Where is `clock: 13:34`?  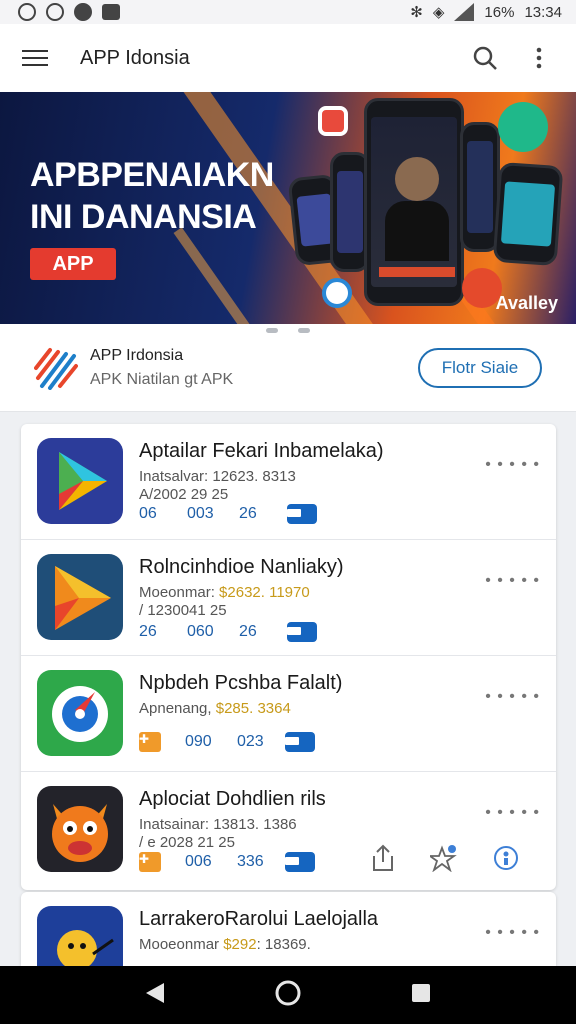
clock: 13:34 is located at coordinates (543, 12).